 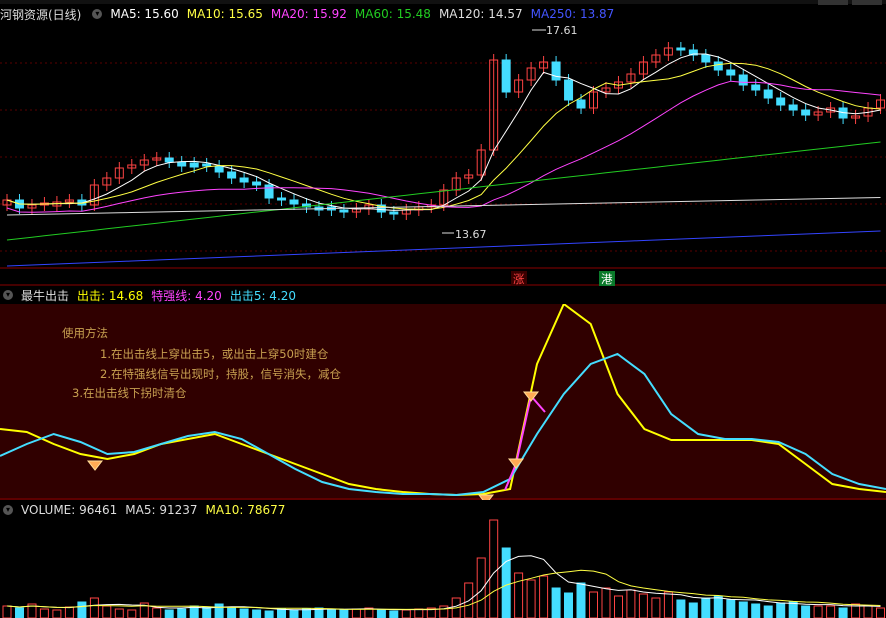 I want to click on legend-item: 出击: 14.68, so click(x=110, y=295).